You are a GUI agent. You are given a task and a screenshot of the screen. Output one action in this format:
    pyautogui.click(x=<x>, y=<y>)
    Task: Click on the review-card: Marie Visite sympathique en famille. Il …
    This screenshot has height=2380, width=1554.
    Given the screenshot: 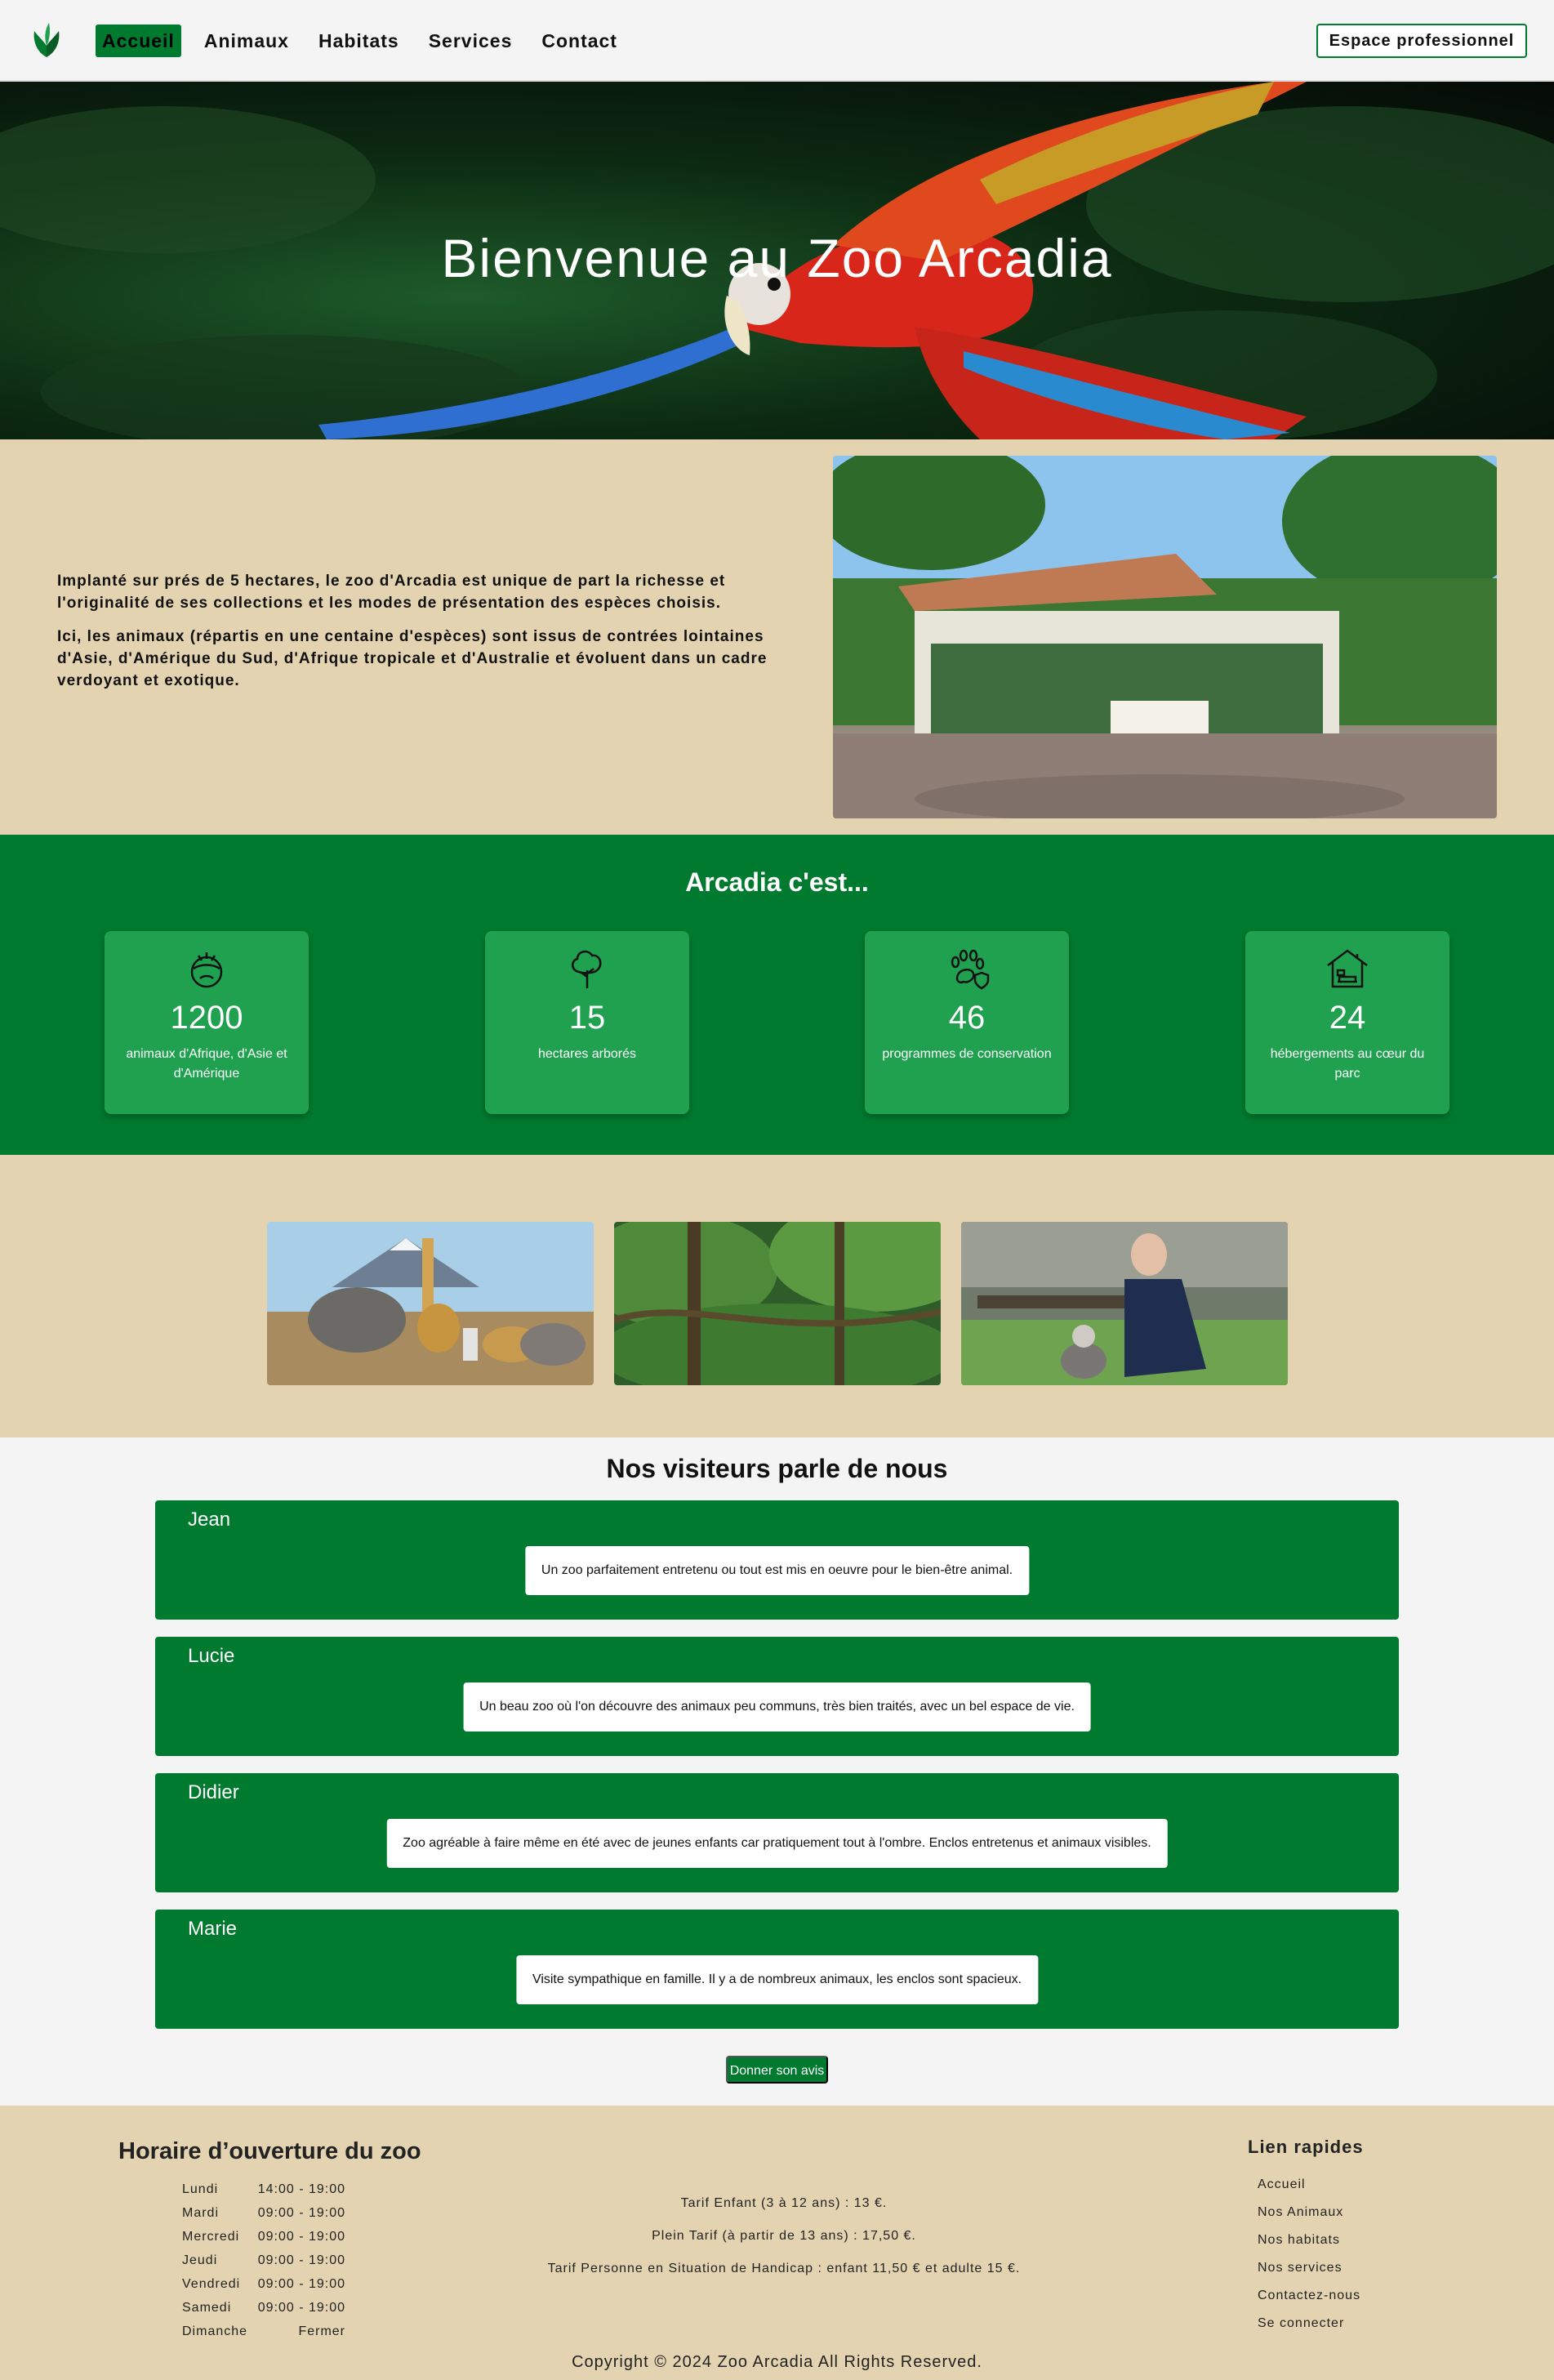 What is the action you would take?
    pyautogui.click(x=777, y=1970)
    